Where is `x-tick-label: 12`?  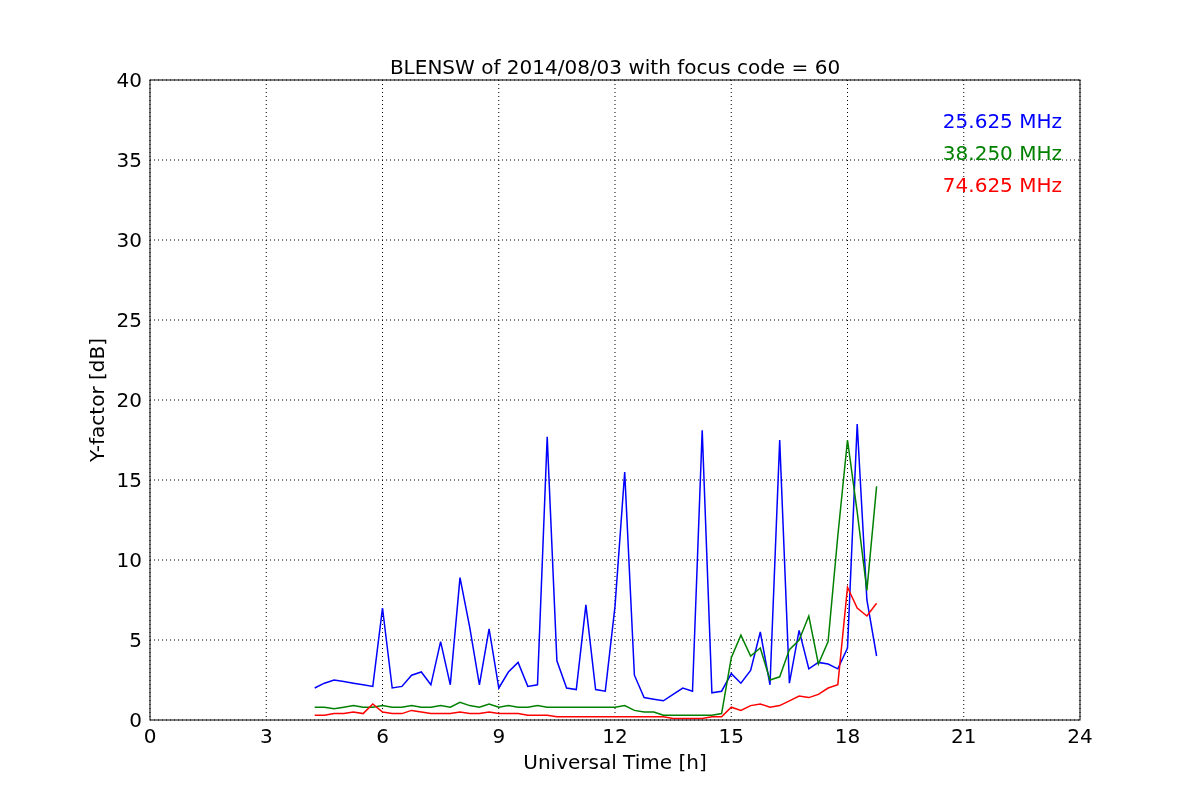
x-tick-label: 12 is located at coordinates (615, 736).